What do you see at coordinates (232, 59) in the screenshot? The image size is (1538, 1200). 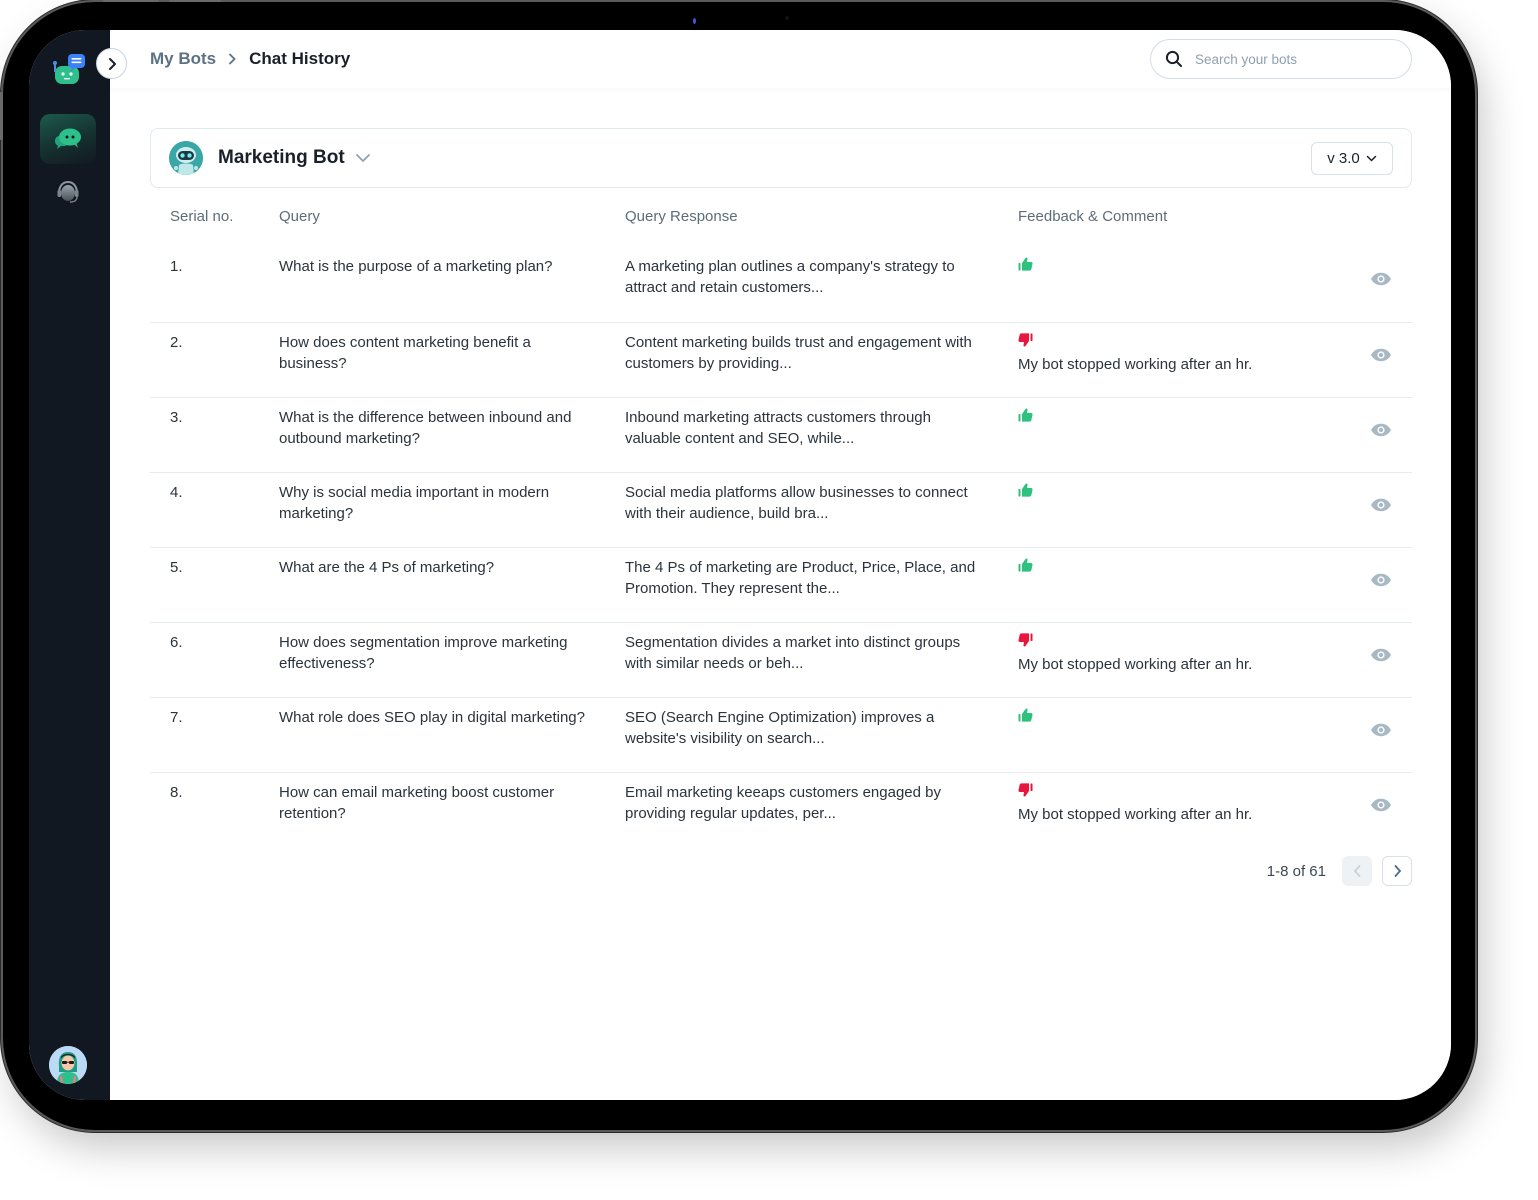 I see `breadcrumb-separator-icon` at bounding box center [232, 59].